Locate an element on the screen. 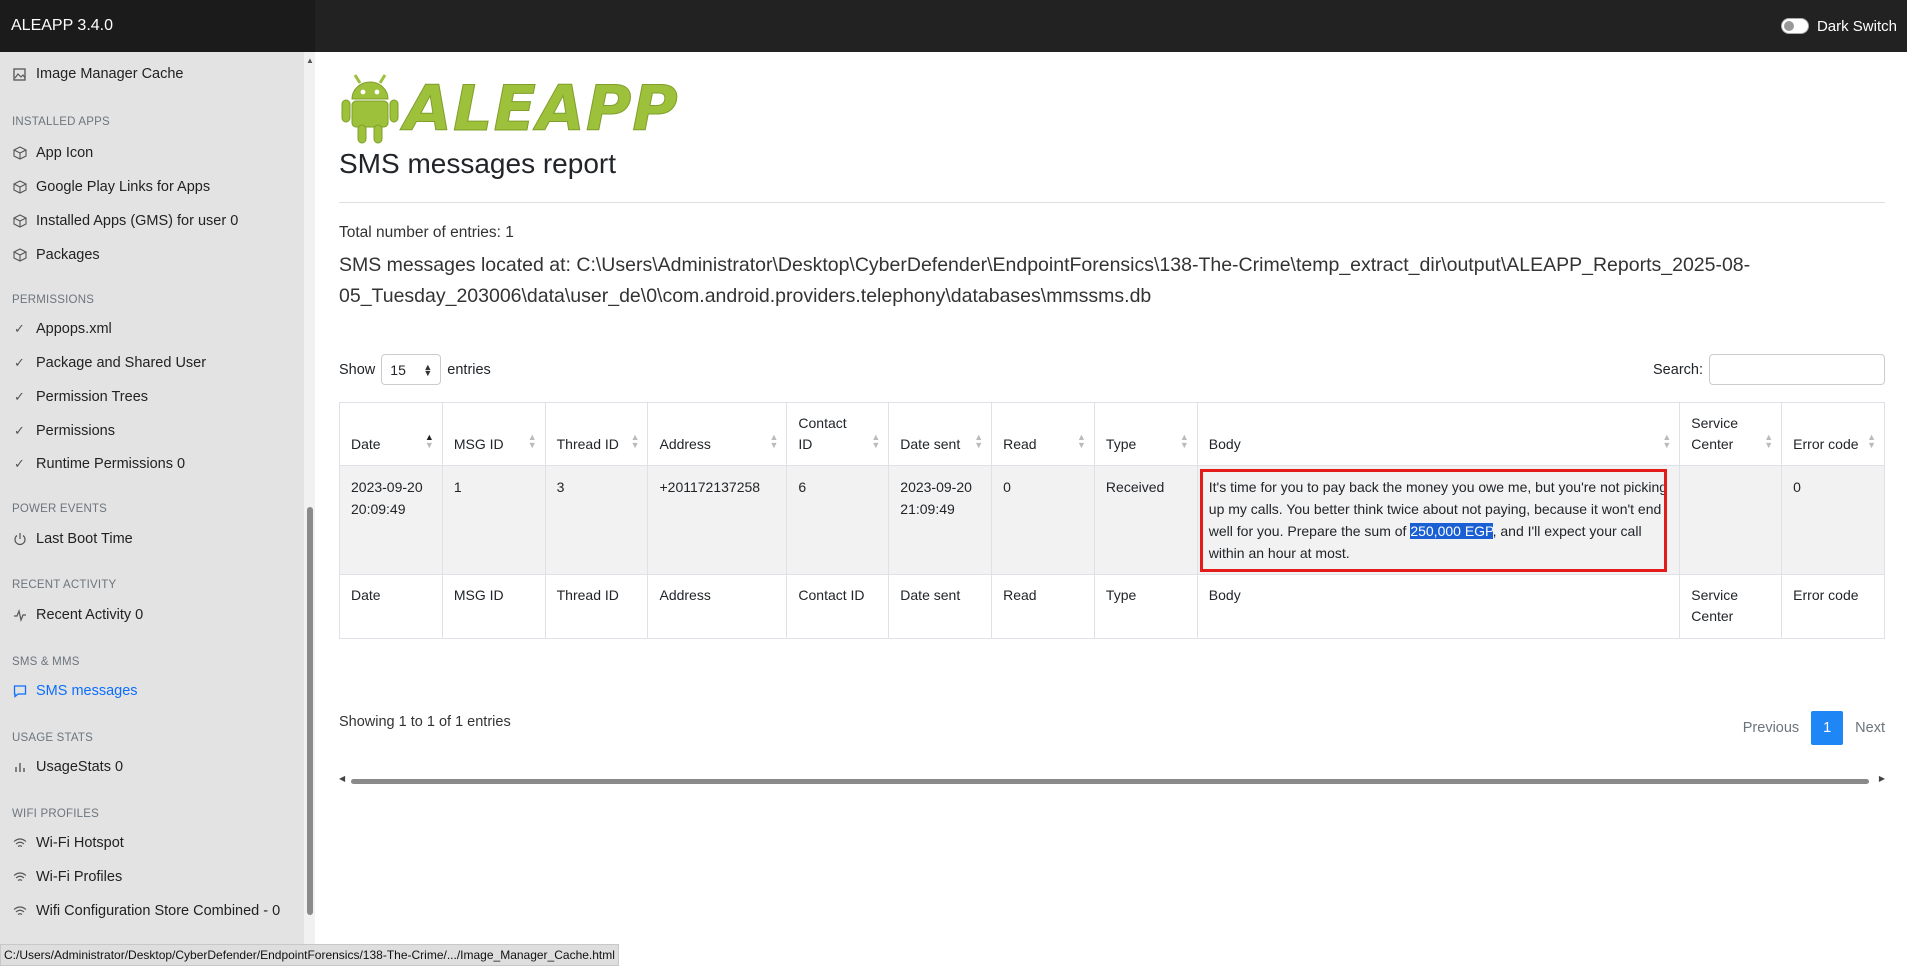  section-heading-recent-activity: RECENT ACTIVITY is located at coordinates (64, 585).